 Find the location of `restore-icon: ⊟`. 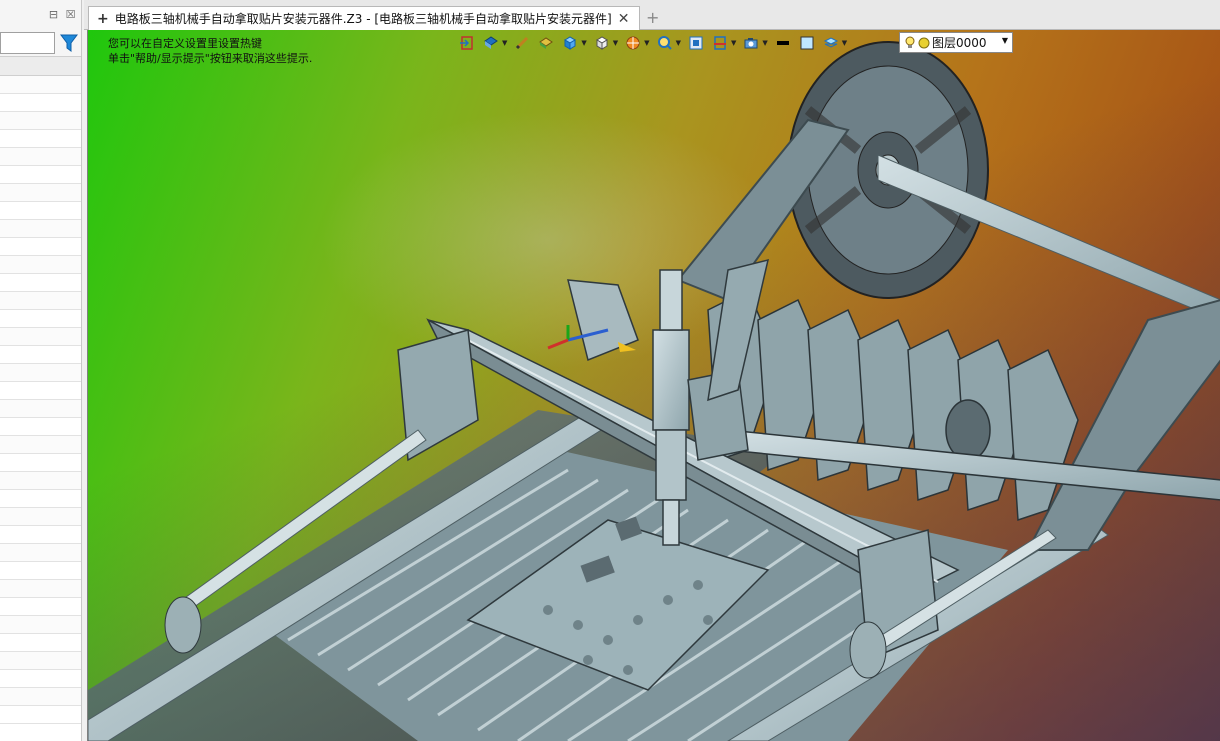

restore-icon: ⊟ is located at coordinates (53, 14).